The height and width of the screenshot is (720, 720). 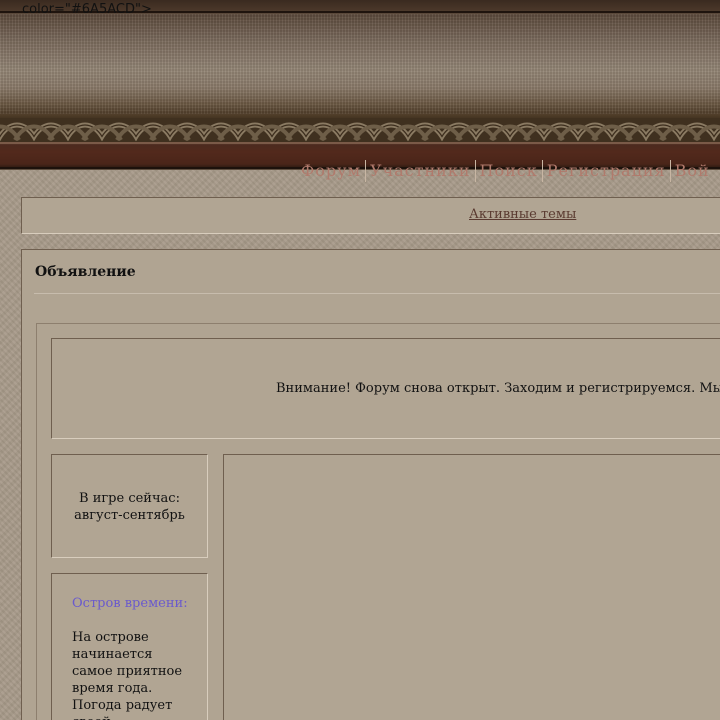 I want to click on active-topics-bar: Активные темы, so click(x=370, y=215).